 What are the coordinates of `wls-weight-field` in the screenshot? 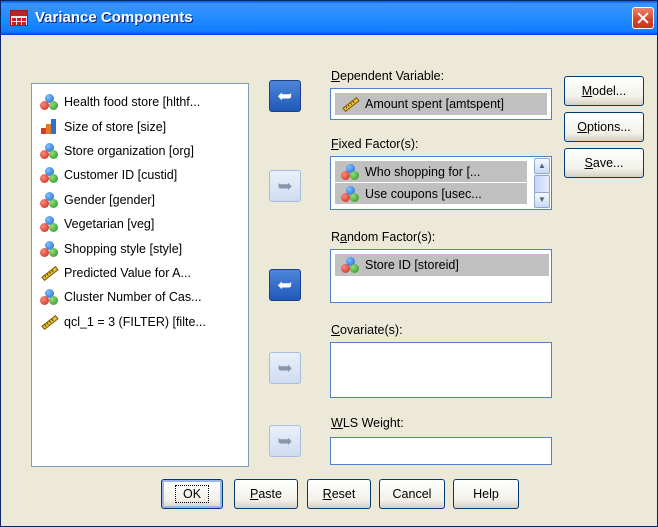 It's located at (441, 451).